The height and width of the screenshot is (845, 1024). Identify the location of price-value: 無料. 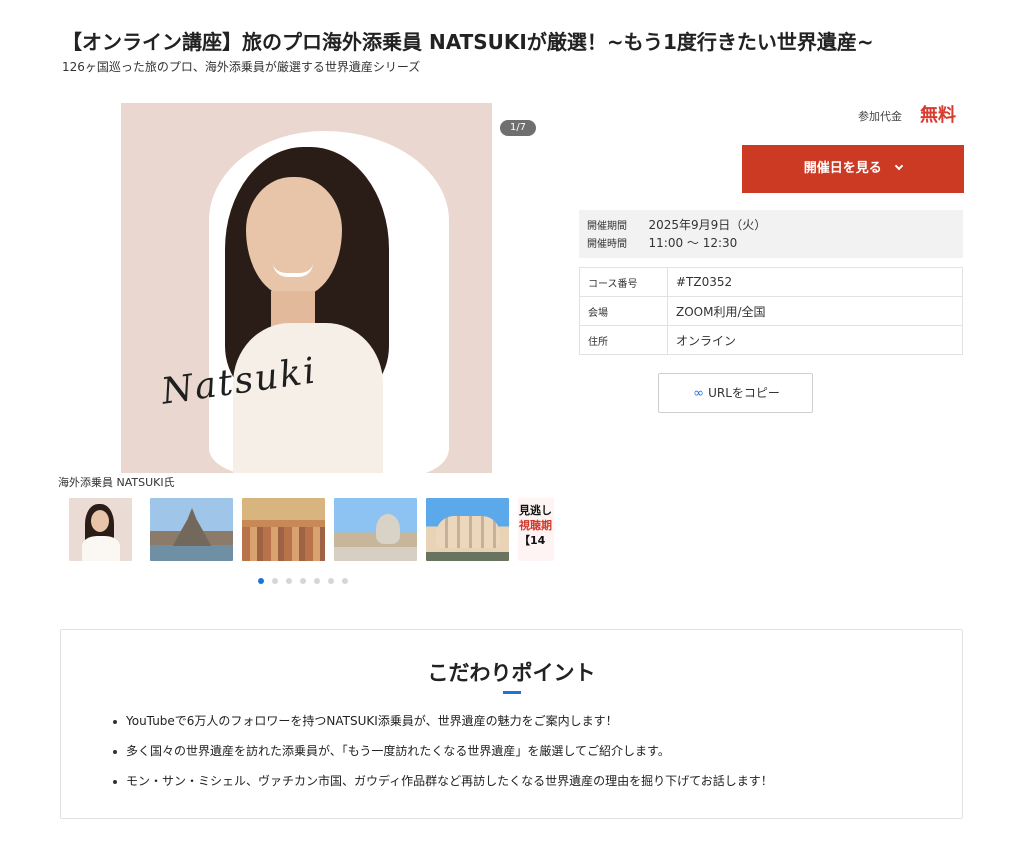
(938, 115).